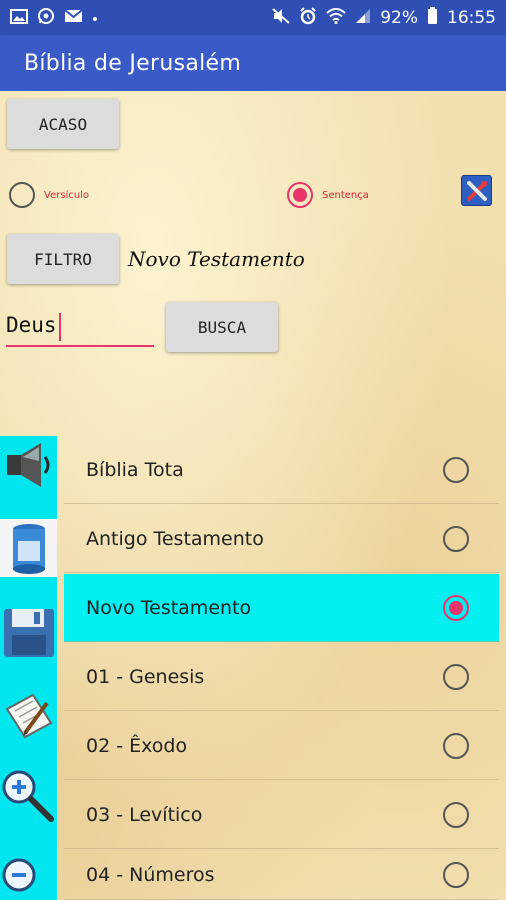 The width and height of the screenshot is (506, 900). Describe the element at coordinates (73, 17) in the screenshot. I see `mail-icon` at that location.